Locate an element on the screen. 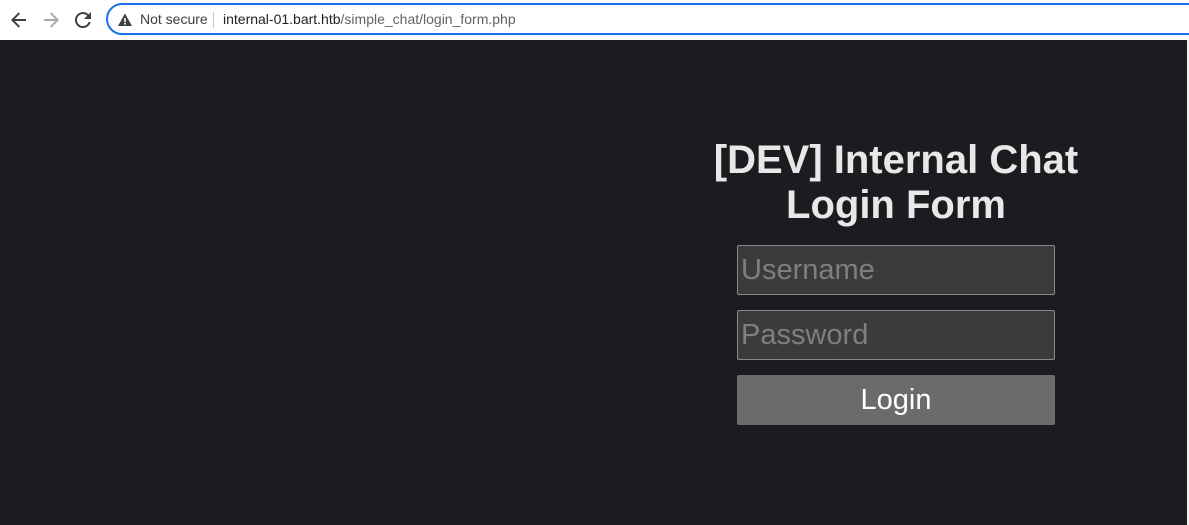 The width and height of the screenshot is (1189, 525). warning-triangle-icon is located at coordinates (125, 19).